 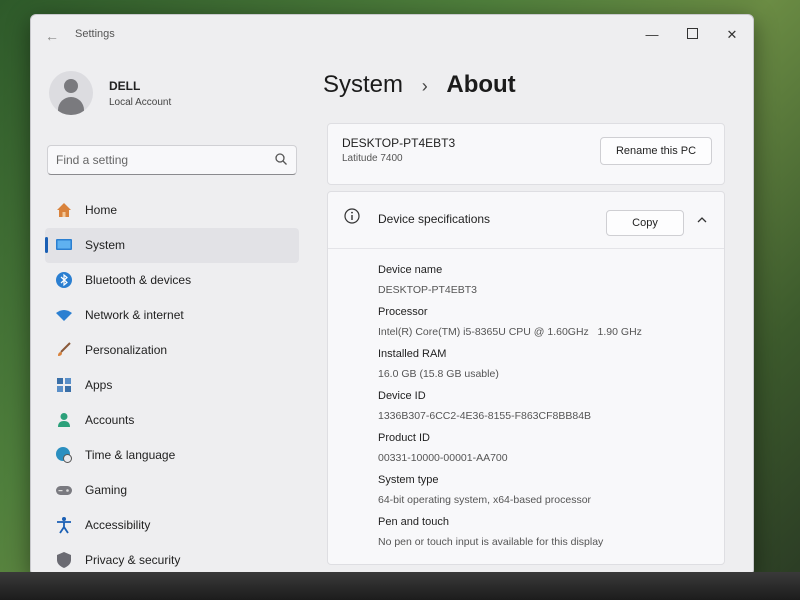 What do you see at coordinates (46, 245) in the screenshot?
I see `selection-indicator` at bounding box center [46, 245].